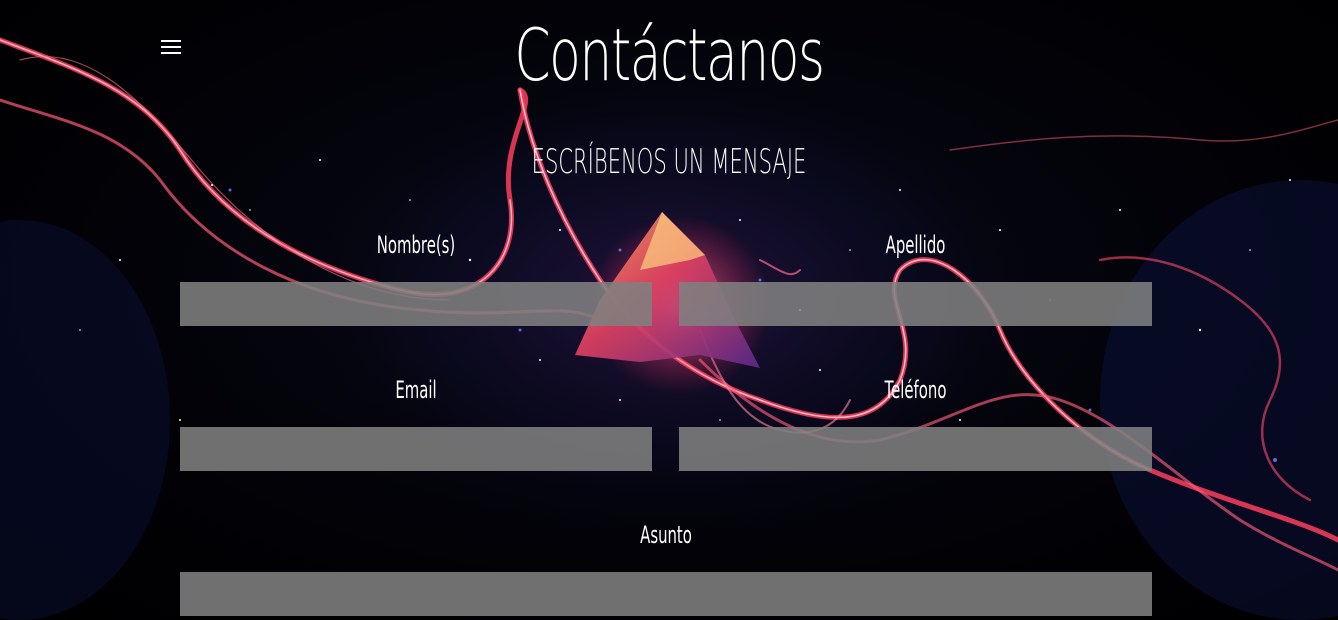 This screenshot has height=620, width=1338. What do you see at coordinates (416, 245) in the screenshot?
I see `first-name-label: Nombre(s)` at bounding box center [416, 245].